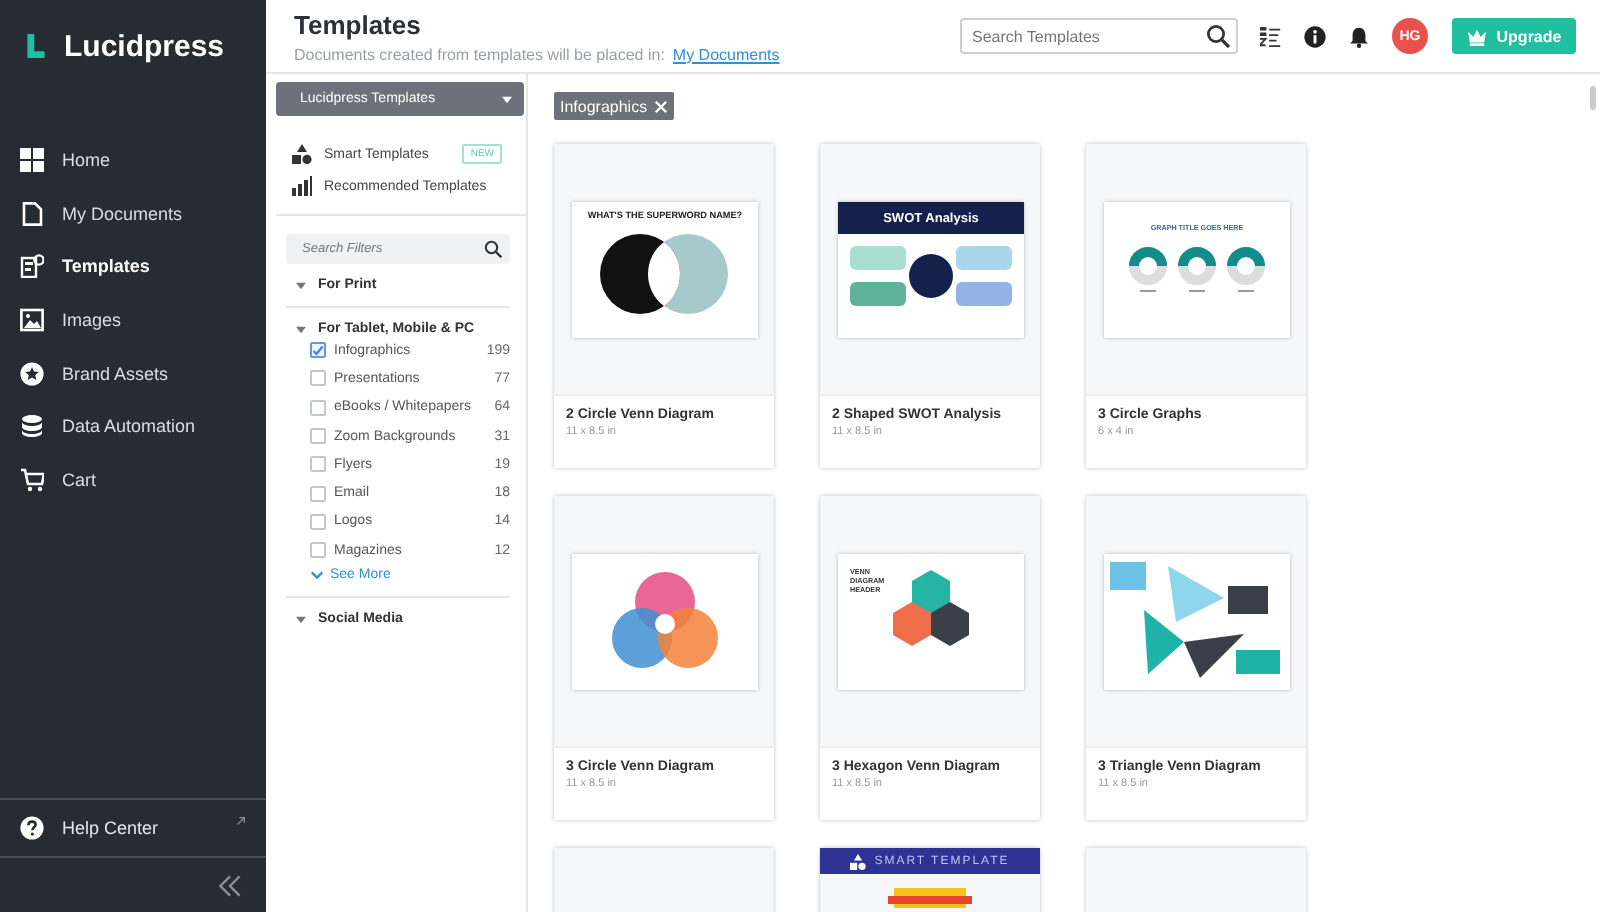 The height and width of the screenshot is (912, 1600). What do you see at coordinates (660, 106) in the screenshot?
I see `close-icon` at bounding box center [660, 106].